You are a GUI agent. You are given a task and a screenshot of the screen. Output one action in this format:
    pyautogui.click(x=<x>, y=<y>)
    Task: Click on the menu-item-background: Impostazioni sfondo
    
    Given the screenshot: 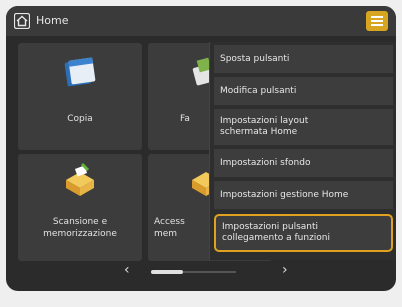 What is the action you would take?
    pyautogui.click(x=303, y=163)
    